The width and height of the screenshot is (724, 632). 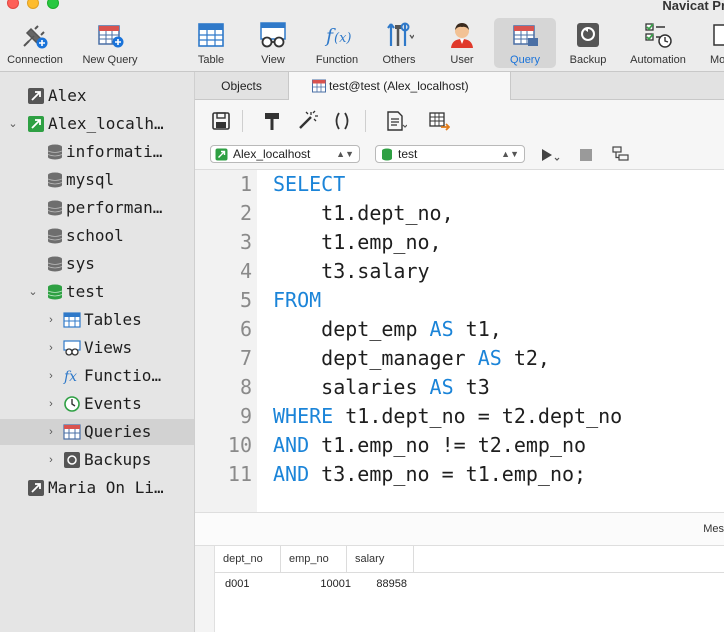 I want to click on automation-button: Automation, so click(x=658, y=43).